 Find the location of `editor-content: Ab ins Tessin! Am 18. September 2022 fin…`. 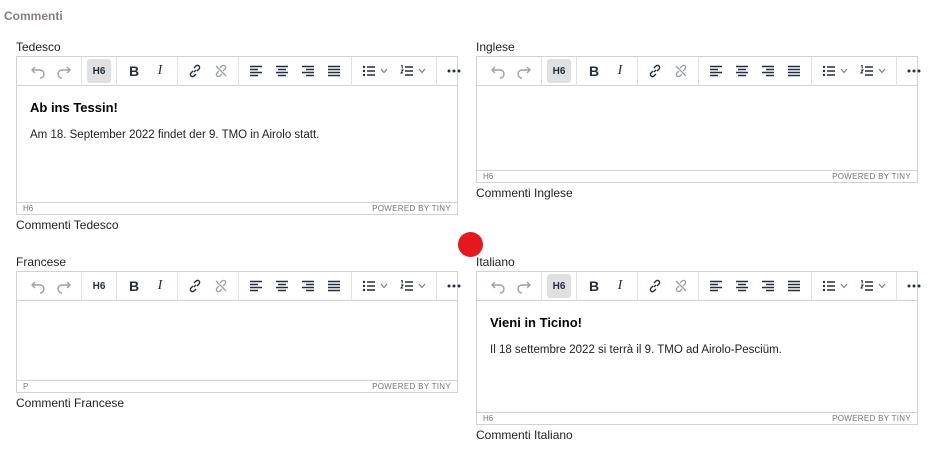

editor-content: Ab ins Tessin! Am 18. September 2022 fin… is located at coordinates (237, 144).